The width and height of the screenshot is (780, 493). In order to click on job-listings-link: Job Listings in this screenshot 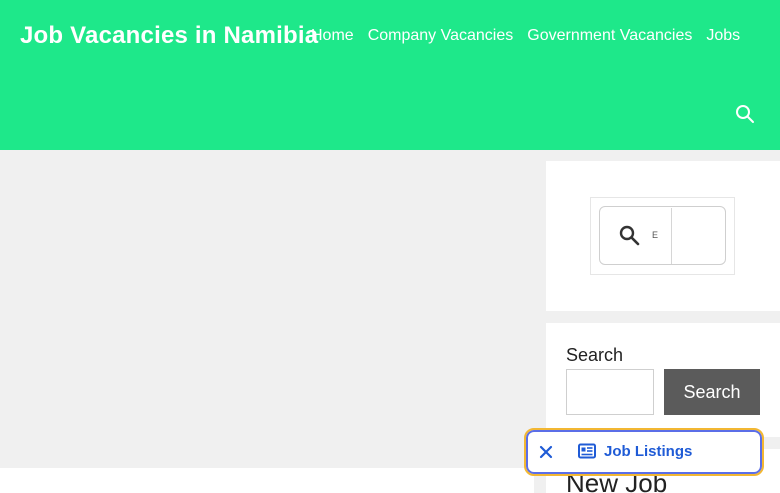, I will do `click(635, 451)`.